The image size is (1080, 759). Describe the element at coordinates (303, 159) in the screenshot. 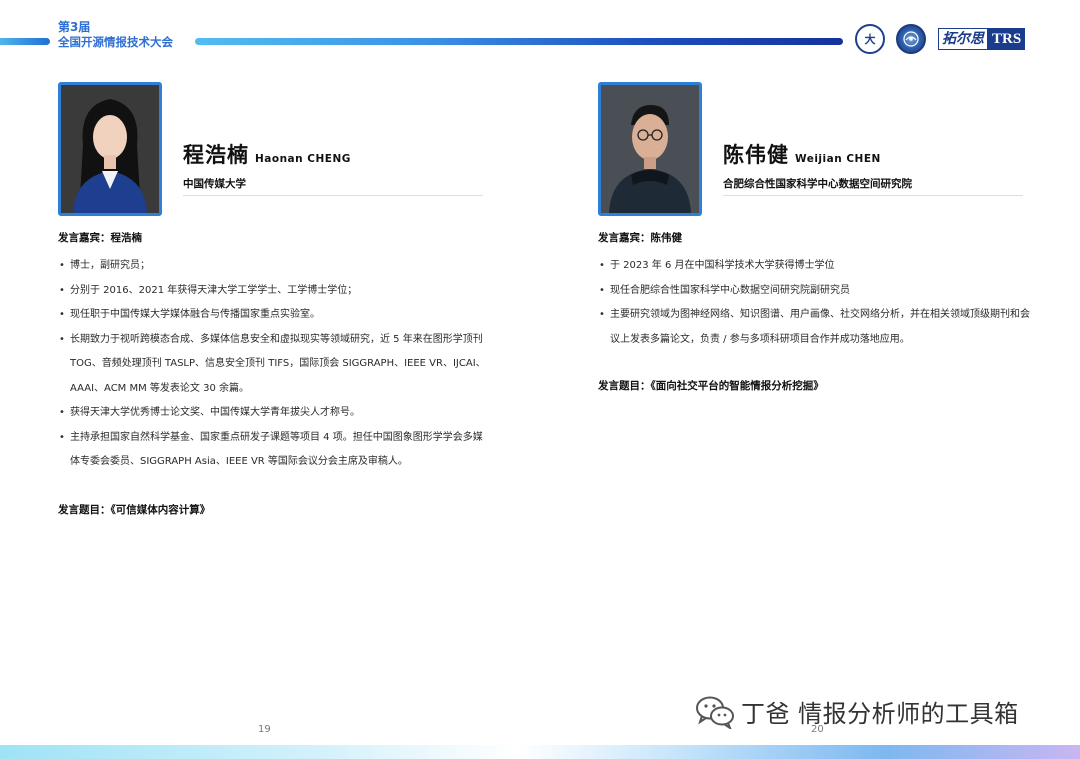

I see `speaker-name-en: Haonan CHENG` at that location.